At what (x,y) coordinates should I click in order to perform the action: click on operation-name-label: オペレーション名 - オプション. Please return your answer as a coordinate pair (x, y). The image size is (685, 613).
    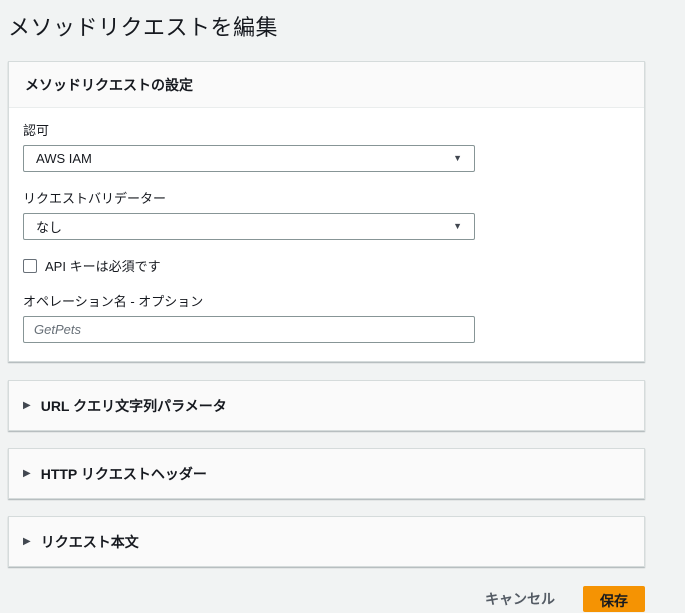
    Looking at the image, I should click on (113, 301).